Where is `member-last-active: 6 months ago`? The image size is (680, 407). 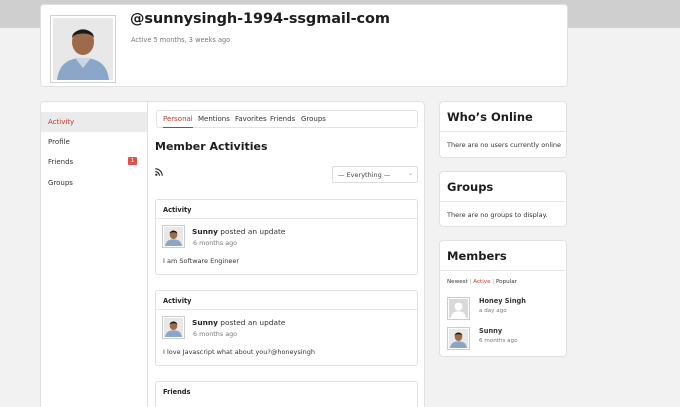 member-last-active: 6 months ago is located at coordinates (498, 341).